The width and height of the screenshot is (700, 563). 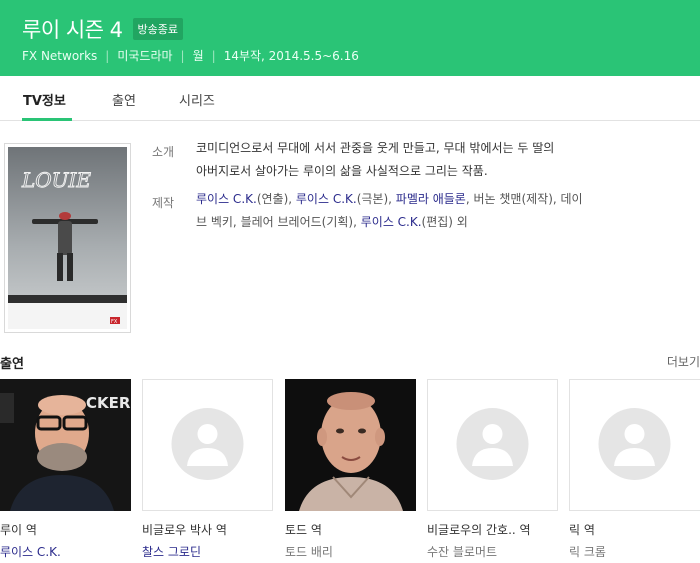 What do you see at coordinates (30, 551) in the screenshot?
I see `cast-actor-link: 루이스 C.K.` at bounding box center [30, 551].